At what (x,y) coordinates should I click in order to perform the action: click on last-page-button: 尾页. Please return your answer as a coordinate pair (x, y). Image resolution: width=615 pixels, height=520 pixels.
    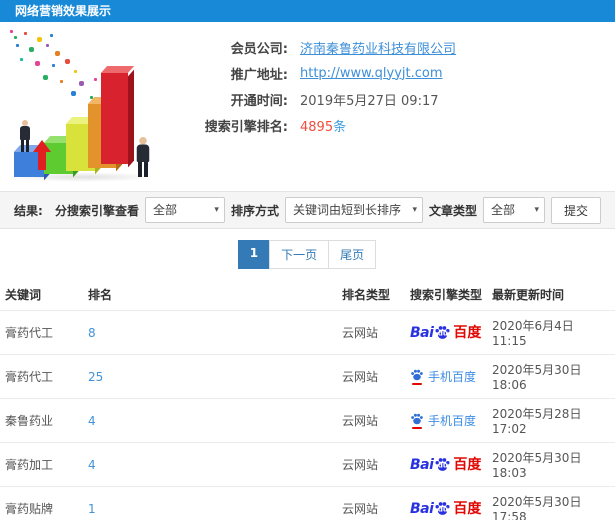
    Looking at the image, I should click on (352, 254).